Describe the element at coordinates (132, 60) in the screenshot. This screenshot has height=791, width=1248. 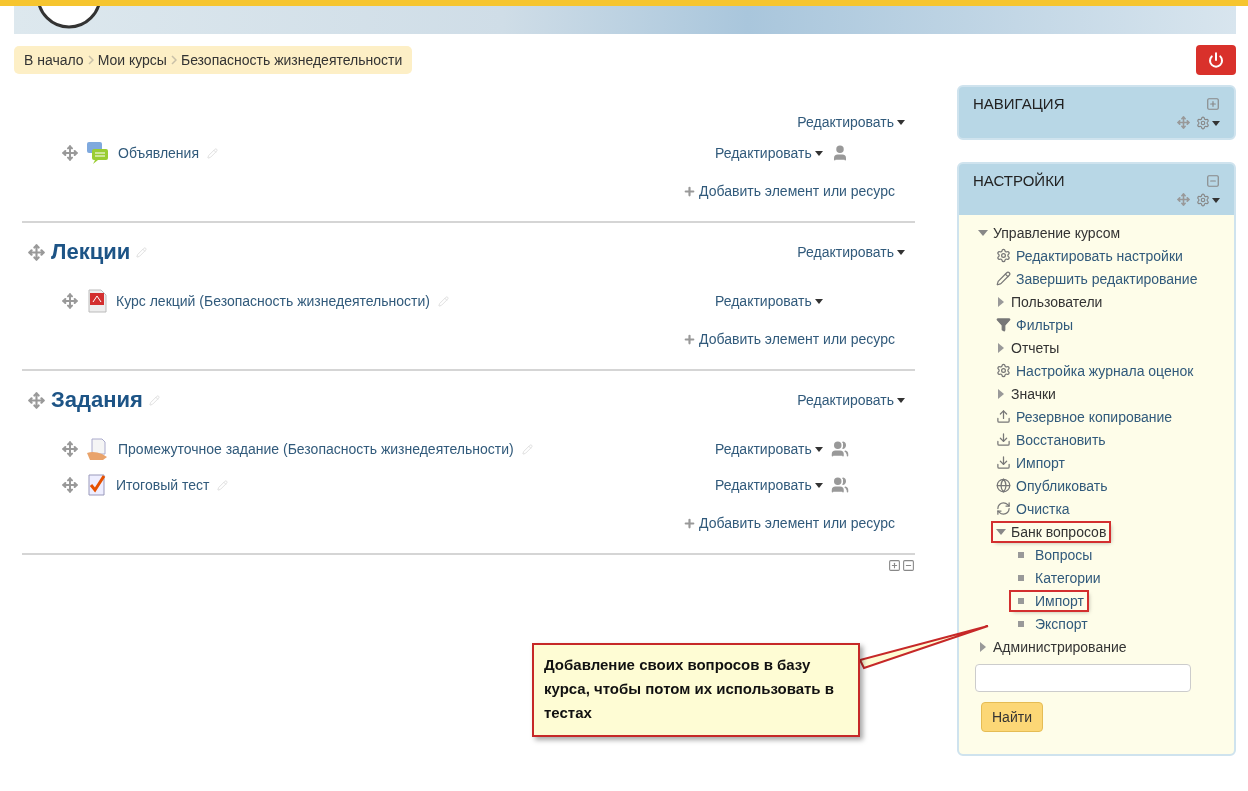
I see `breadcrumb-link: Мои курсы` at that location.